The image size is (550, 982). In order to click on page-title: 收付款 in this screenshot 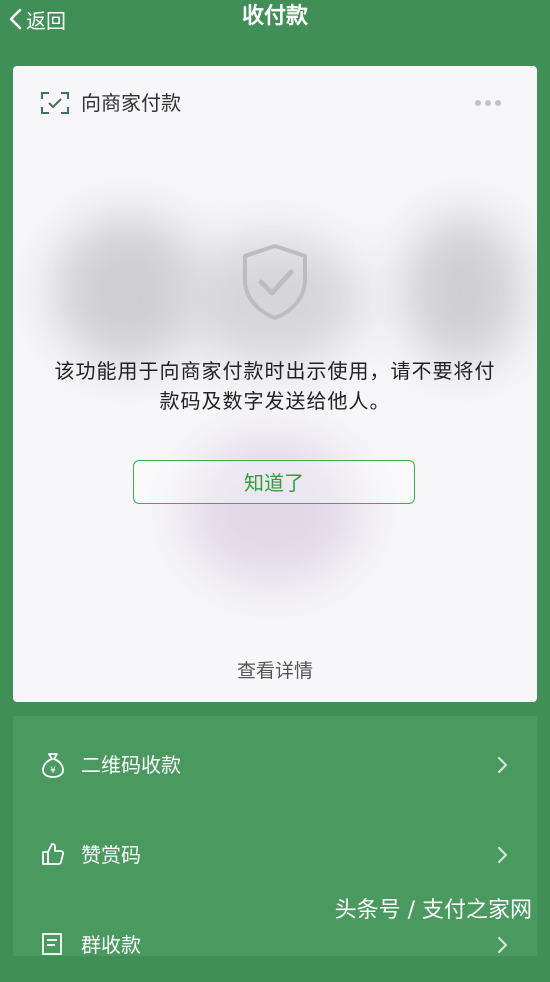, I will do `click(274, 16)`.